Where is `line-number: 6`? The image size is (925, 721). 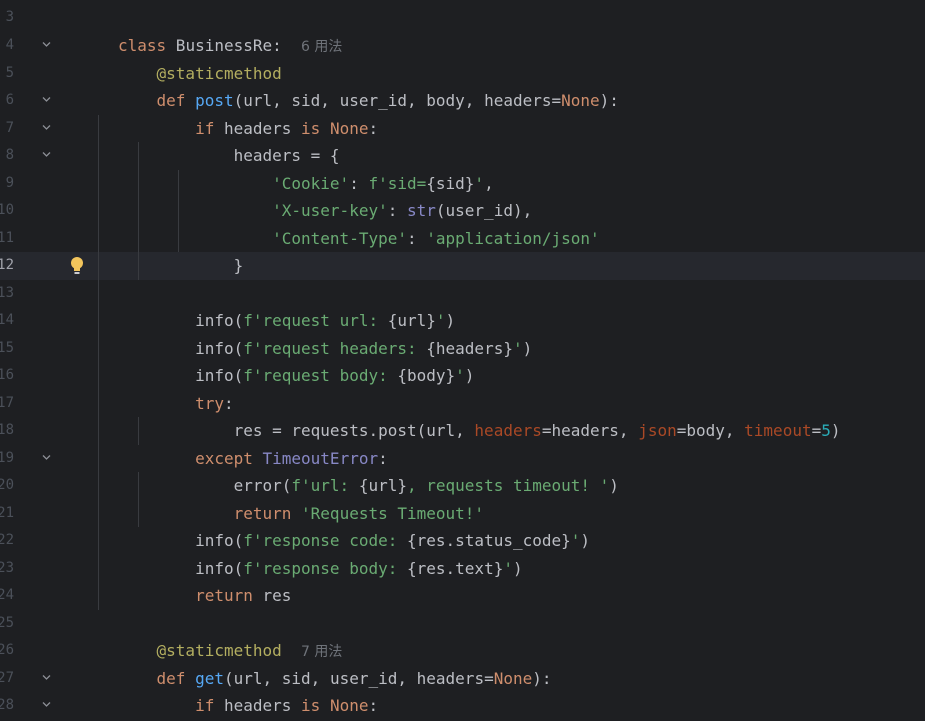 line-number: 6 is located at coordinates (9, 100).